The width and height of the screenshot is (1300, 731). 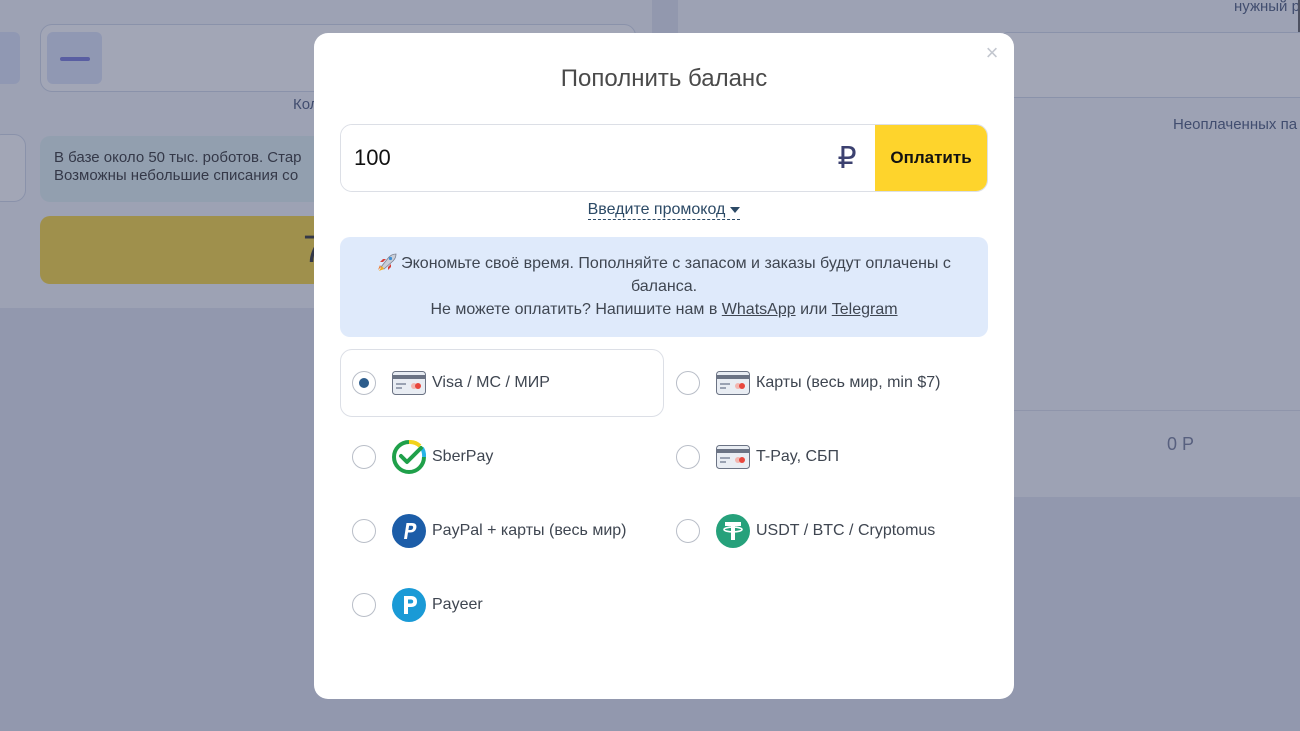 What do you see at coordinates (759, 309) in the screenshot?
I see `whatsapp-link: WhatsApp` at bounding box center [759, 309].